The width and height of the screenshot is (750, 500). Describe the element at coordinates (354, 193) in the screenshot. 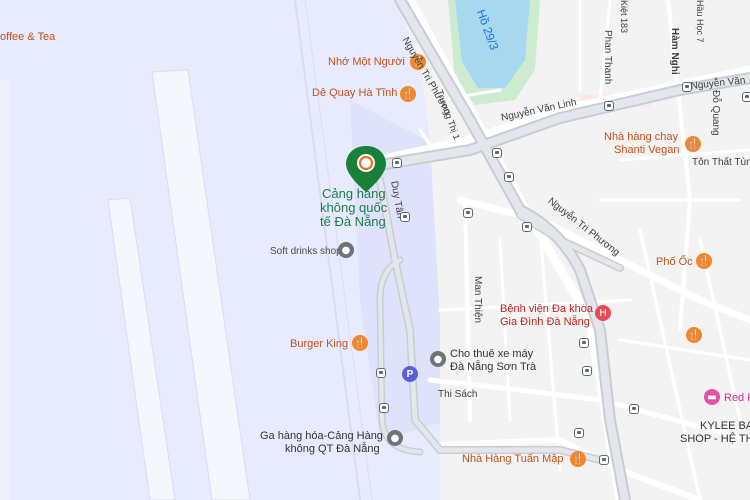

I see `airport-label-line1: Cảng hàng` at that location.